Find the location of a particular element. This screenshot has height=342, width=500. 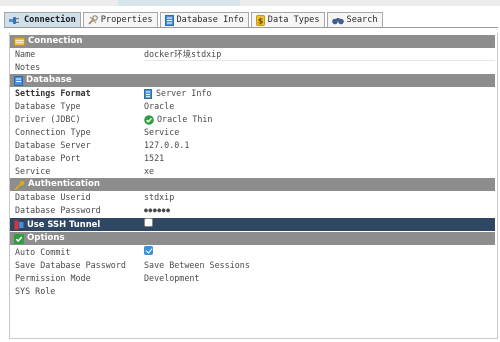

field-database-type-label: Database Type is located at coordinates (48, 106).